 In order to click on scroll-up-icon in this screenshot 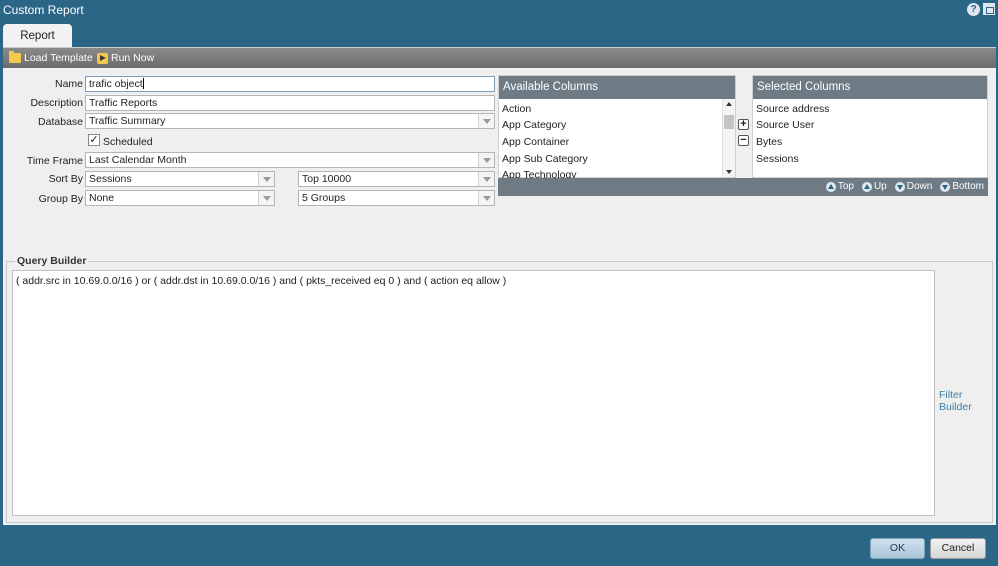, I will do `click(729, 104)`.